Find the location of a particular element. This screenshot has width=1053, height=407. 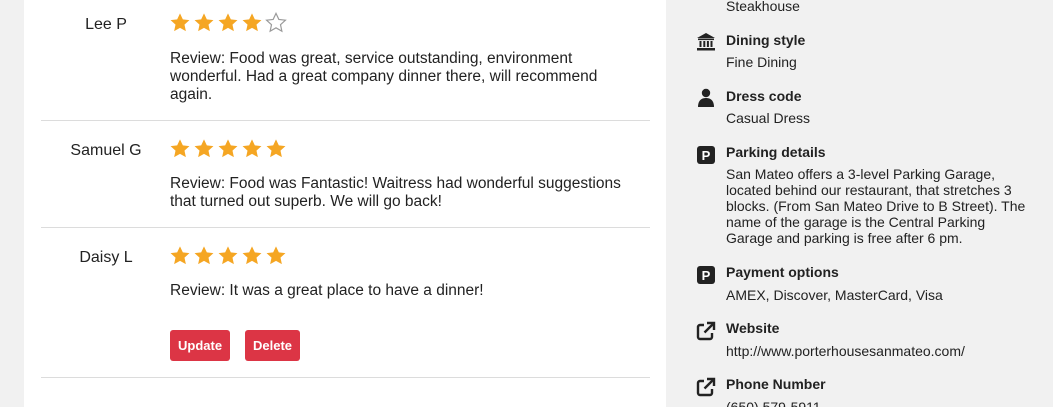

dining-style-title: Dining style is located at coordinates (766, 40).